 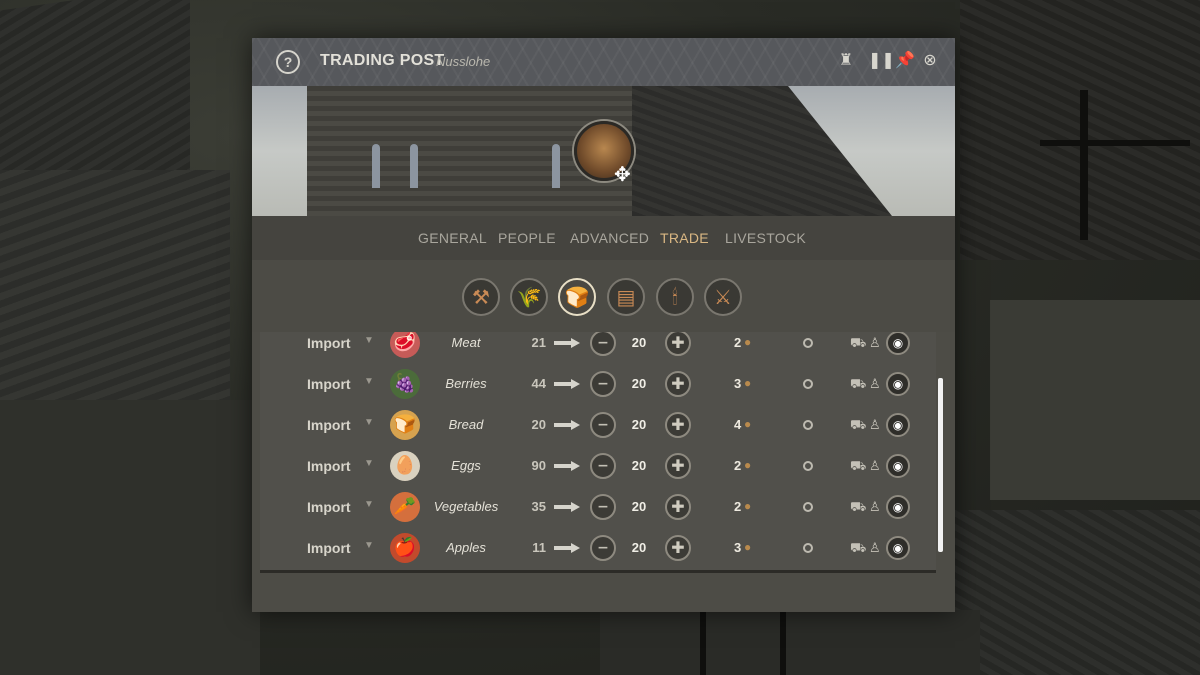 I want to click on good-name: Apples, so click(x=466, y=547).